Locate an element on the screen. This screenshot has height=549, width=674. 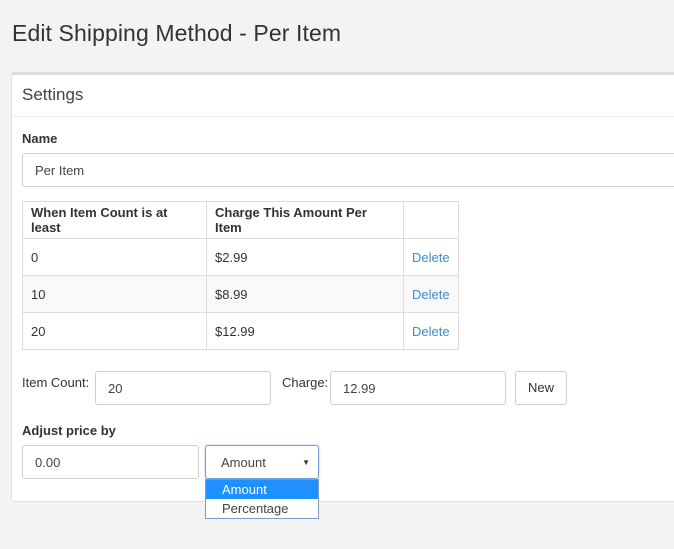
table-row: 0 $2.99 Delete is located at coordinates (240, 257).